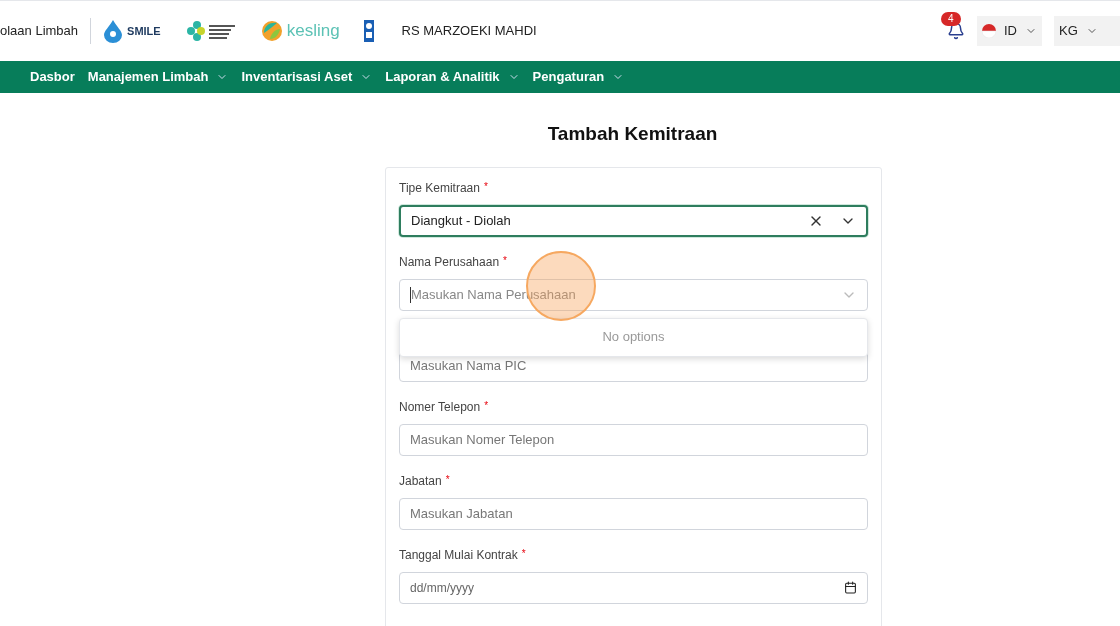  Describe the element at coordinates (271, 31) in the screenshot. I see `leaf-logo-icon` at that location.